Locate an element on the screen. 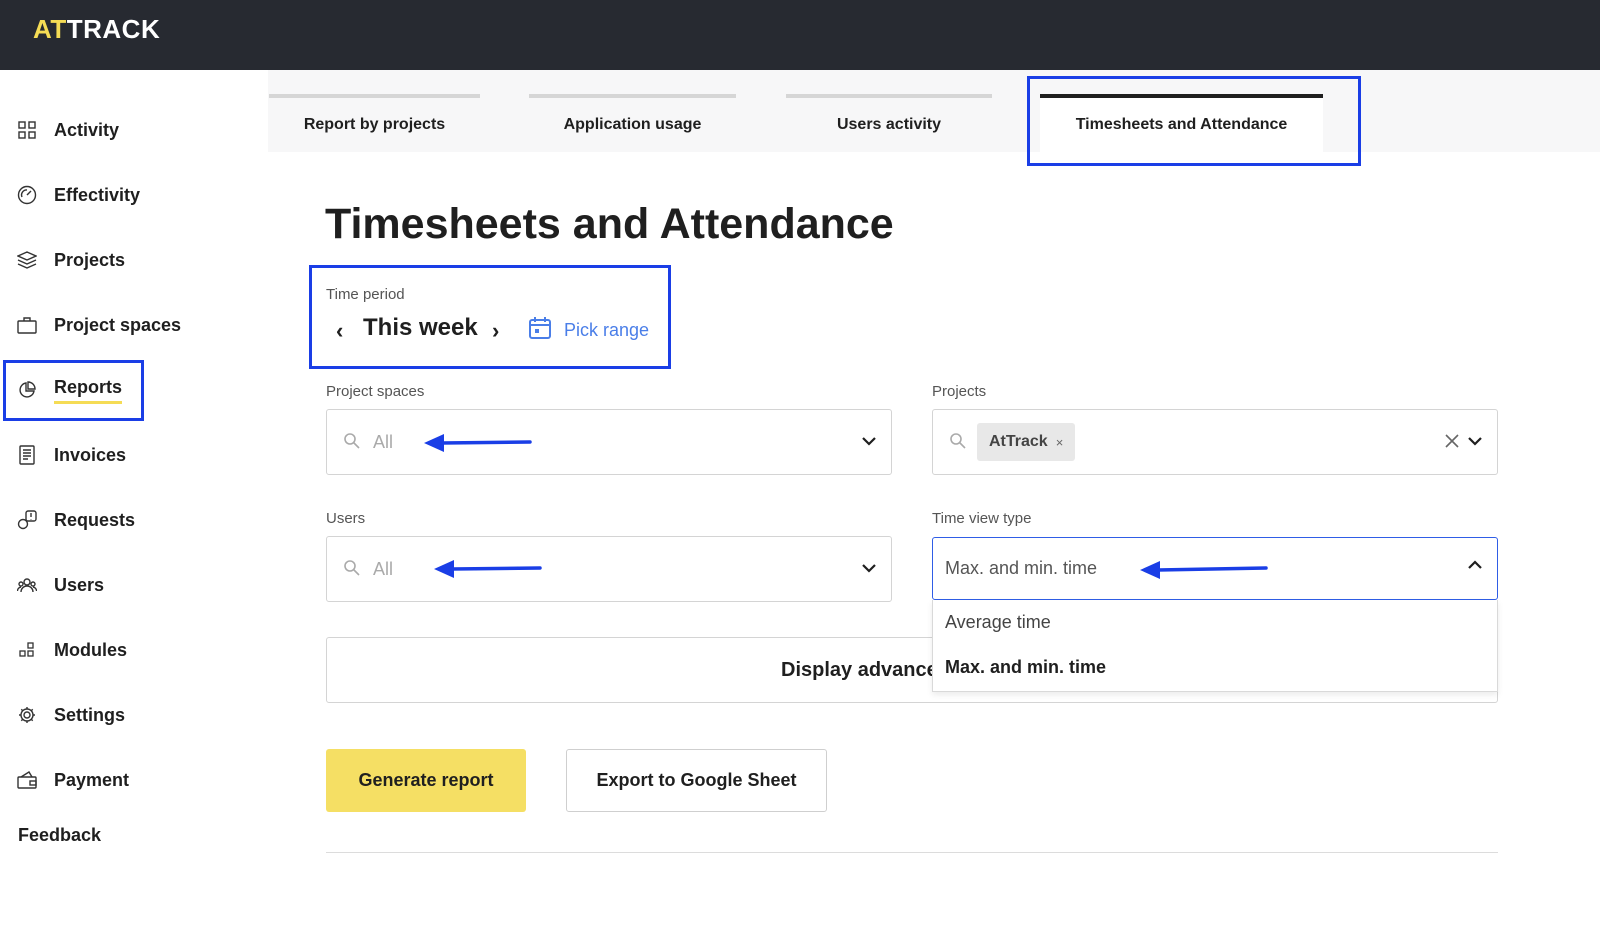  logo-accent-text: AT is located at coordinates (50, 29).